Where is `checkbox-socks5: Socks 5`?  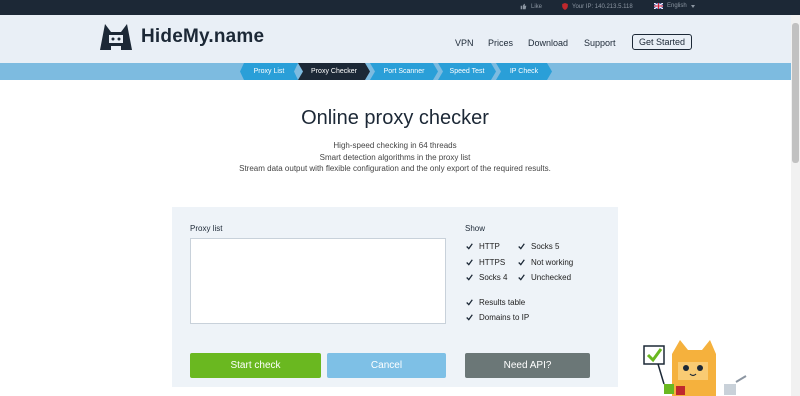
checkbox-socks5: Socks 5 is located at coordinates (538, 246).